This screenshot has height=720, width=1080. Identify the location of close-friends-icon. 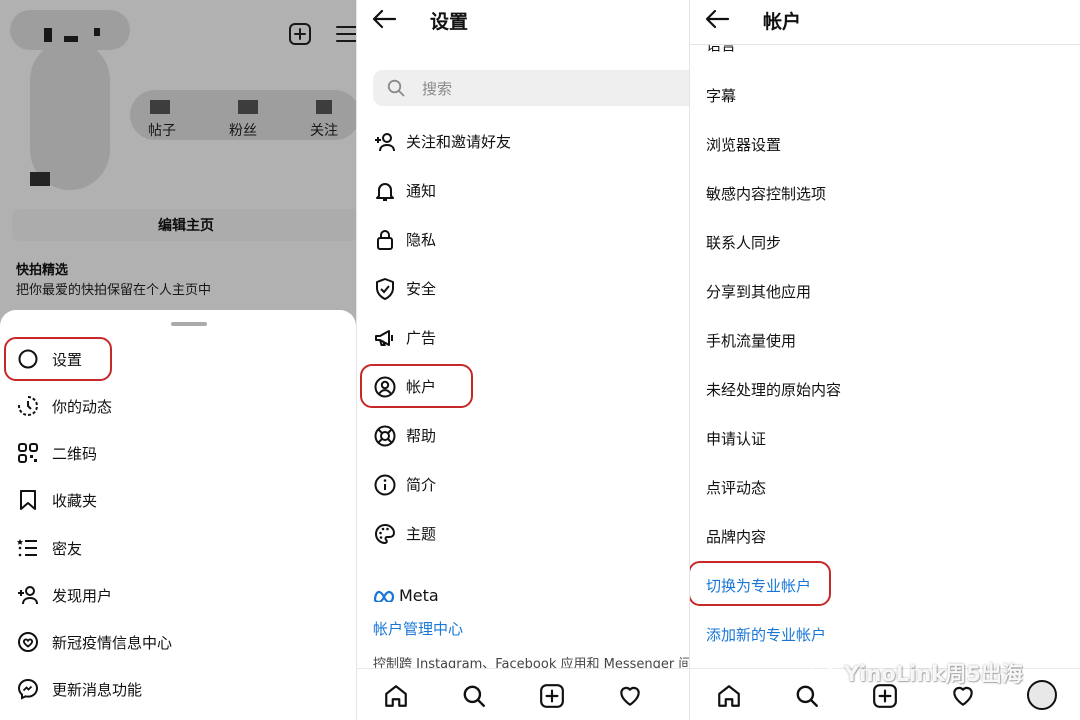
(28, 548).